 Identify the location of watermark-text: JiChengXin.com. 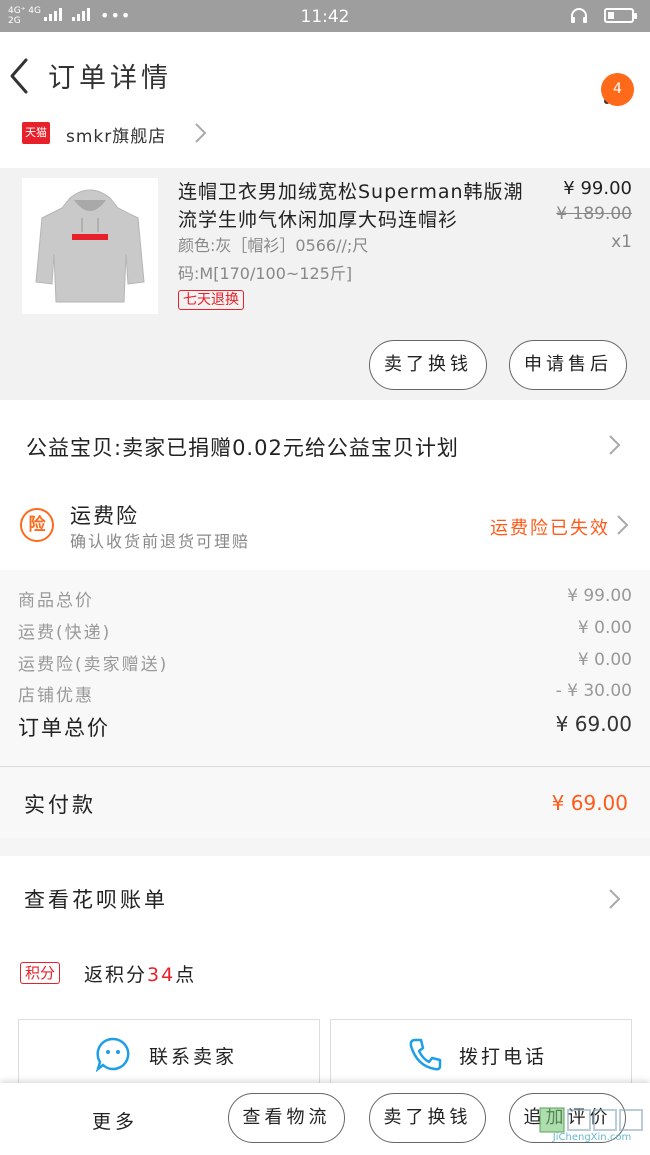
(592, 1137).